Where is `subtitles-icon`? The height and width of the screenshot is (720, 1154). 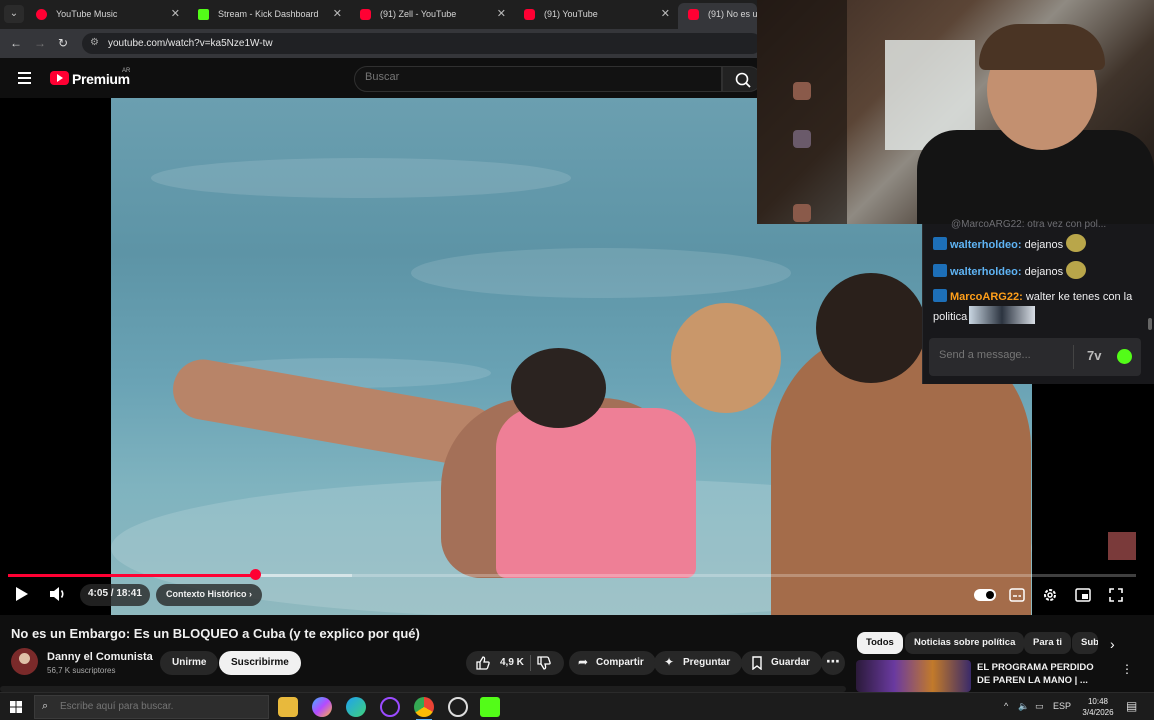 subtitles-icon is located at coordinates (1017, 595).